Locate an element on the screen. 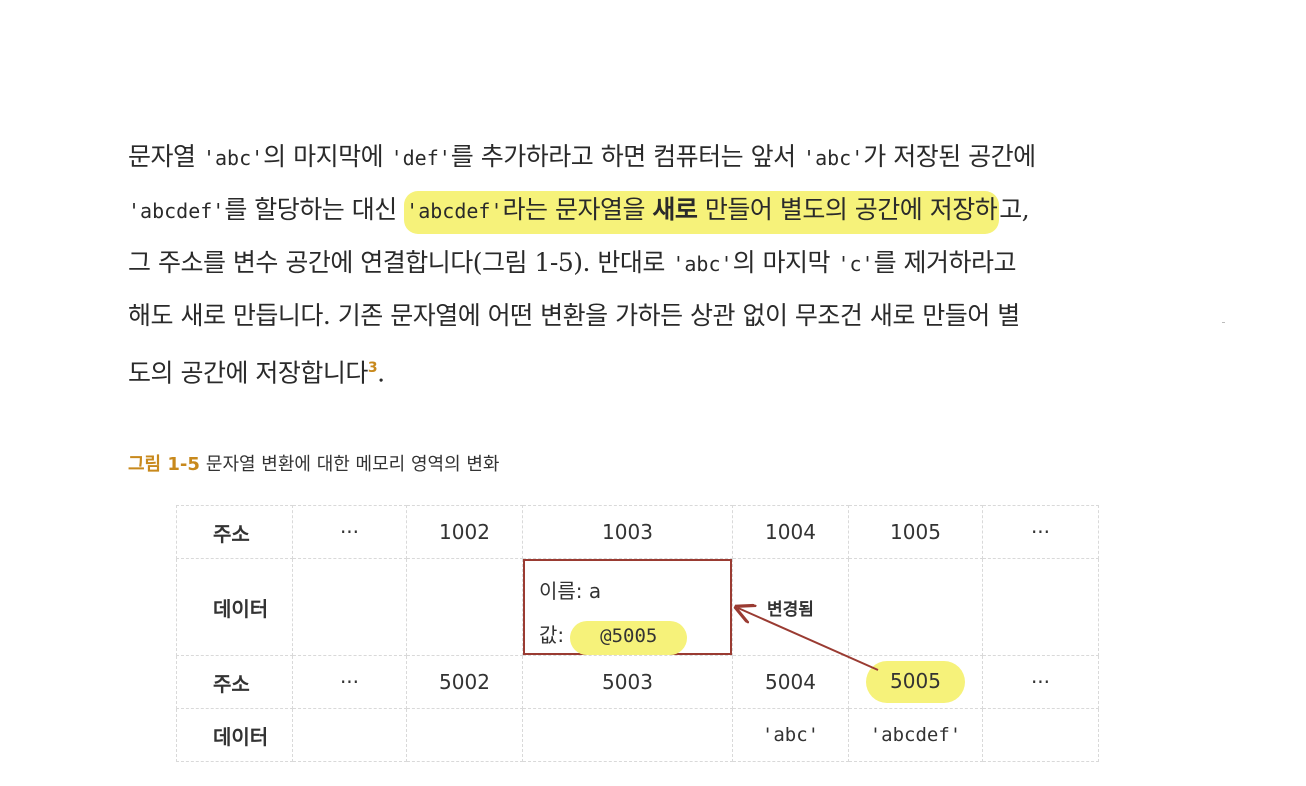 This screenshot has height=786, width=1306. address-row-top: 주소 ··· 1002 1003 1004 1005 ··· is located at coordinates (637, 532).